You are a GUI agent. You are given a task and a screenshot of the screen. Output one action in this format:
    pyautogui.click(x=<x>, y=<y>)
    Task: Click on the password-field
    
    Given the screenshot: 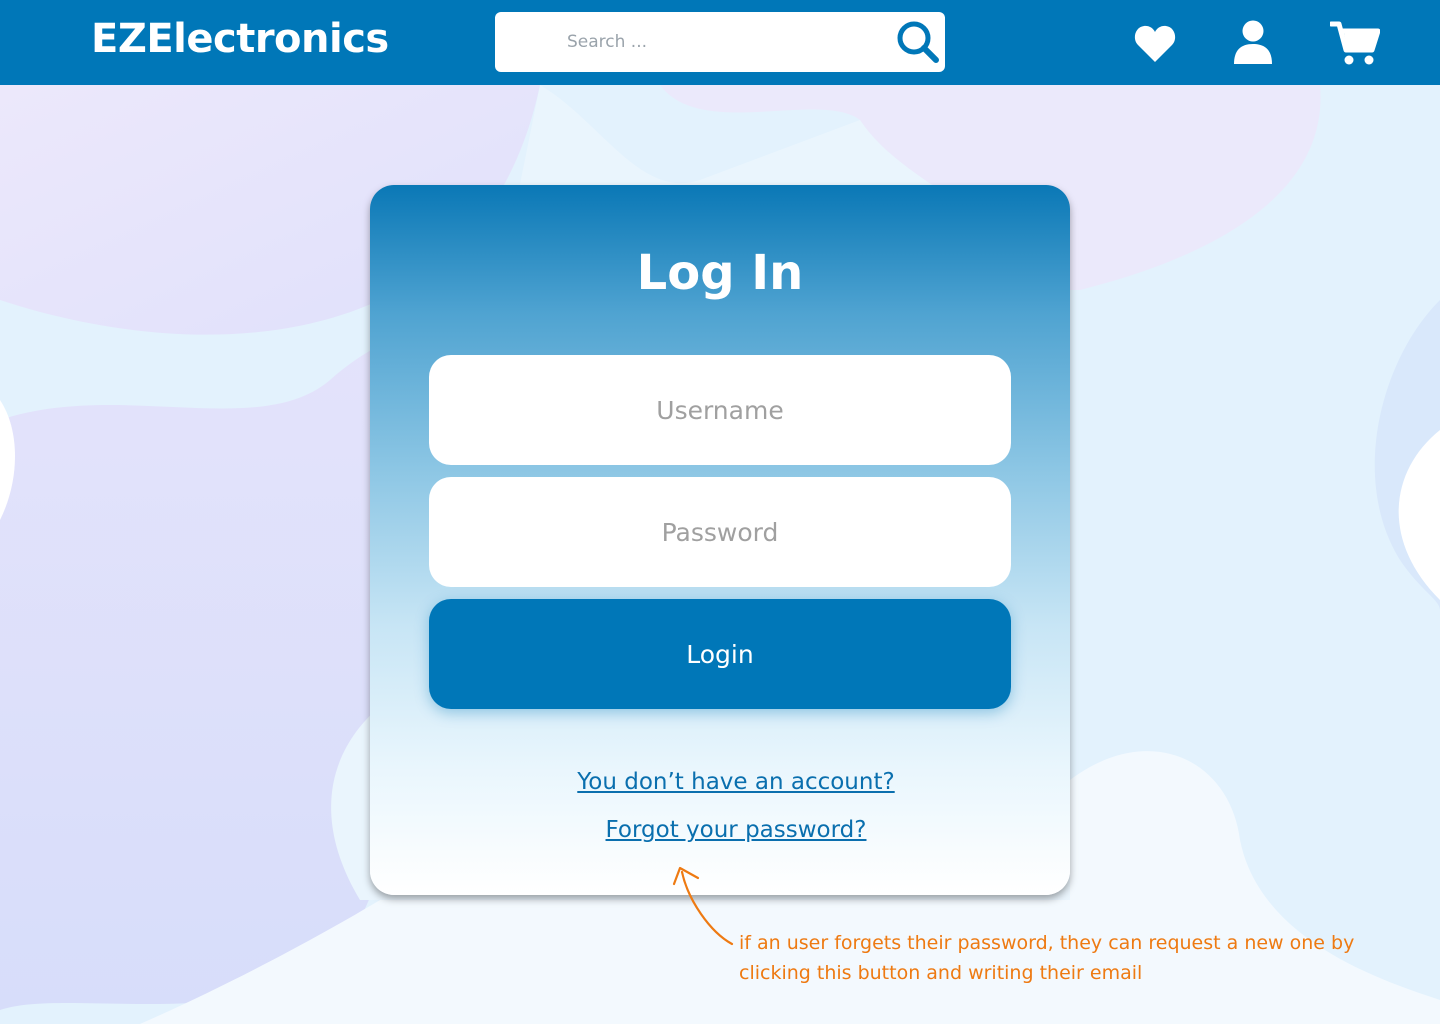 What is the action you would take?
    pyautogui.click(x=720, y=532)
    